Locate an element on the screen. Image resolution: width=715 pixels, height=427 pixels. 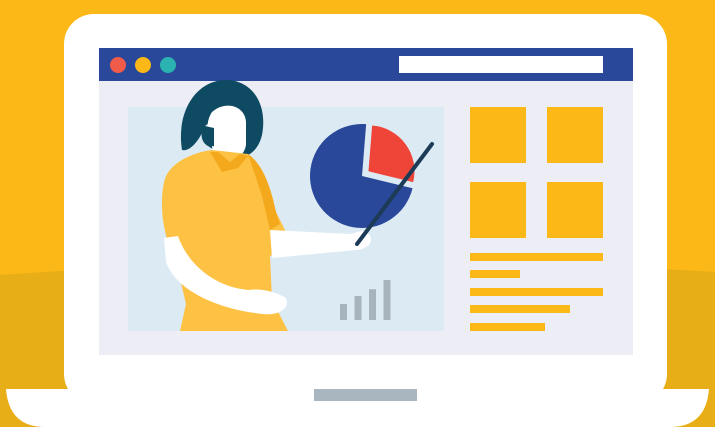
address-bar is located at coordinates (501, 64).